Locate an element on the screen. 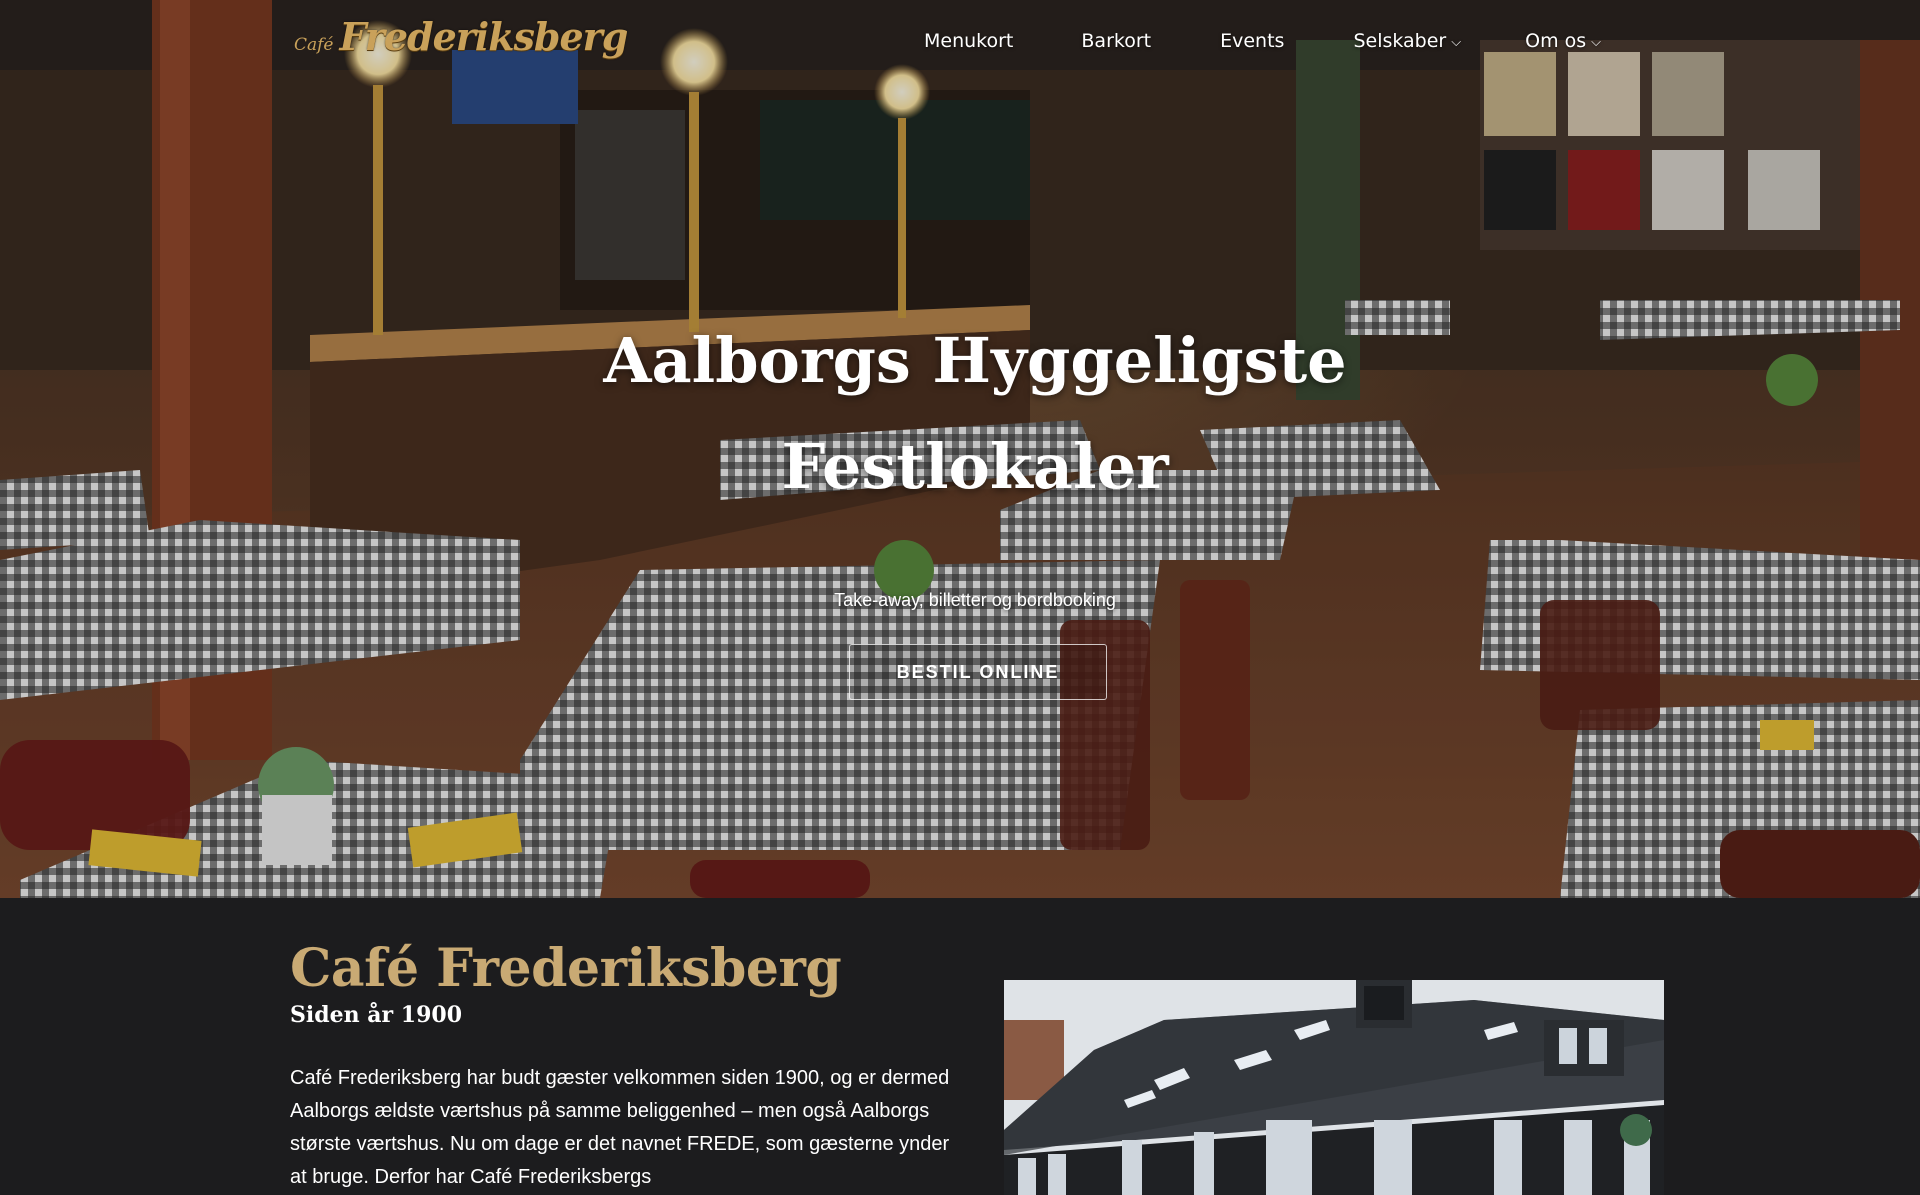 Image resolution: width=1920 pixels, height=1195 pixels. nav-item-events: Events is located at coordinates (1252, 41).